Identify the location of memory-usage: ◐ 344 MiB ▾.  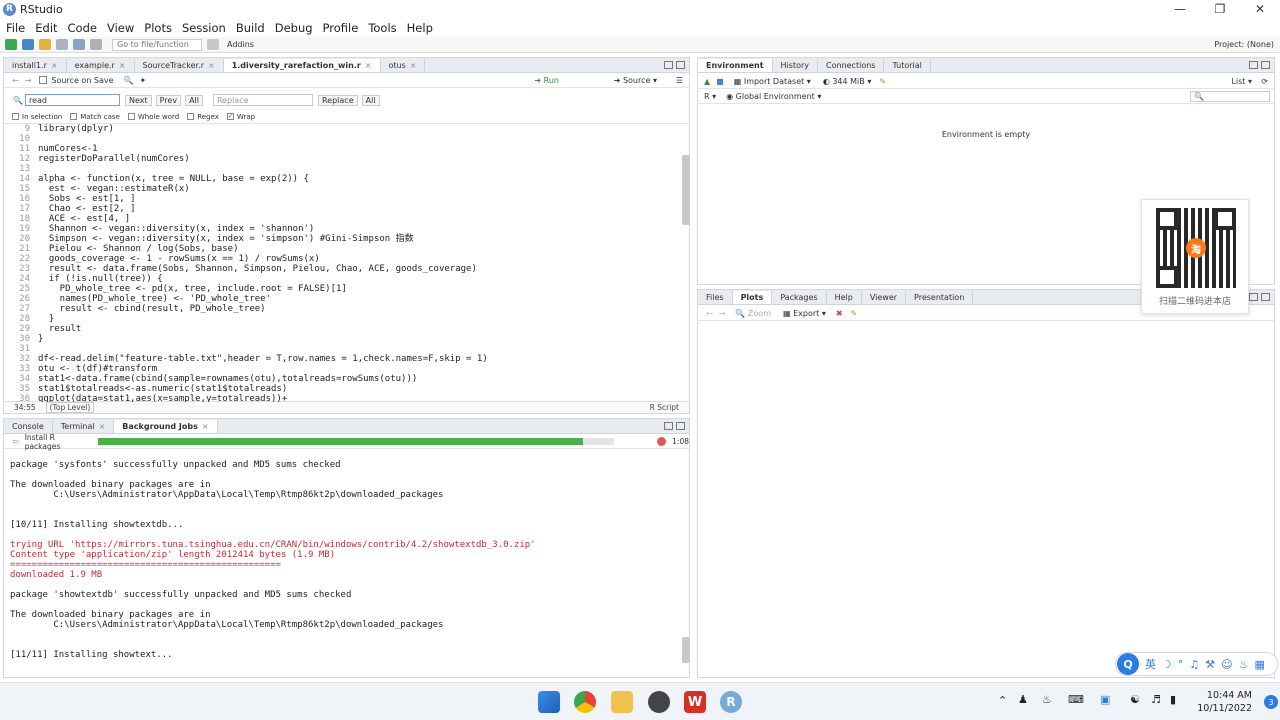
(847, 81).